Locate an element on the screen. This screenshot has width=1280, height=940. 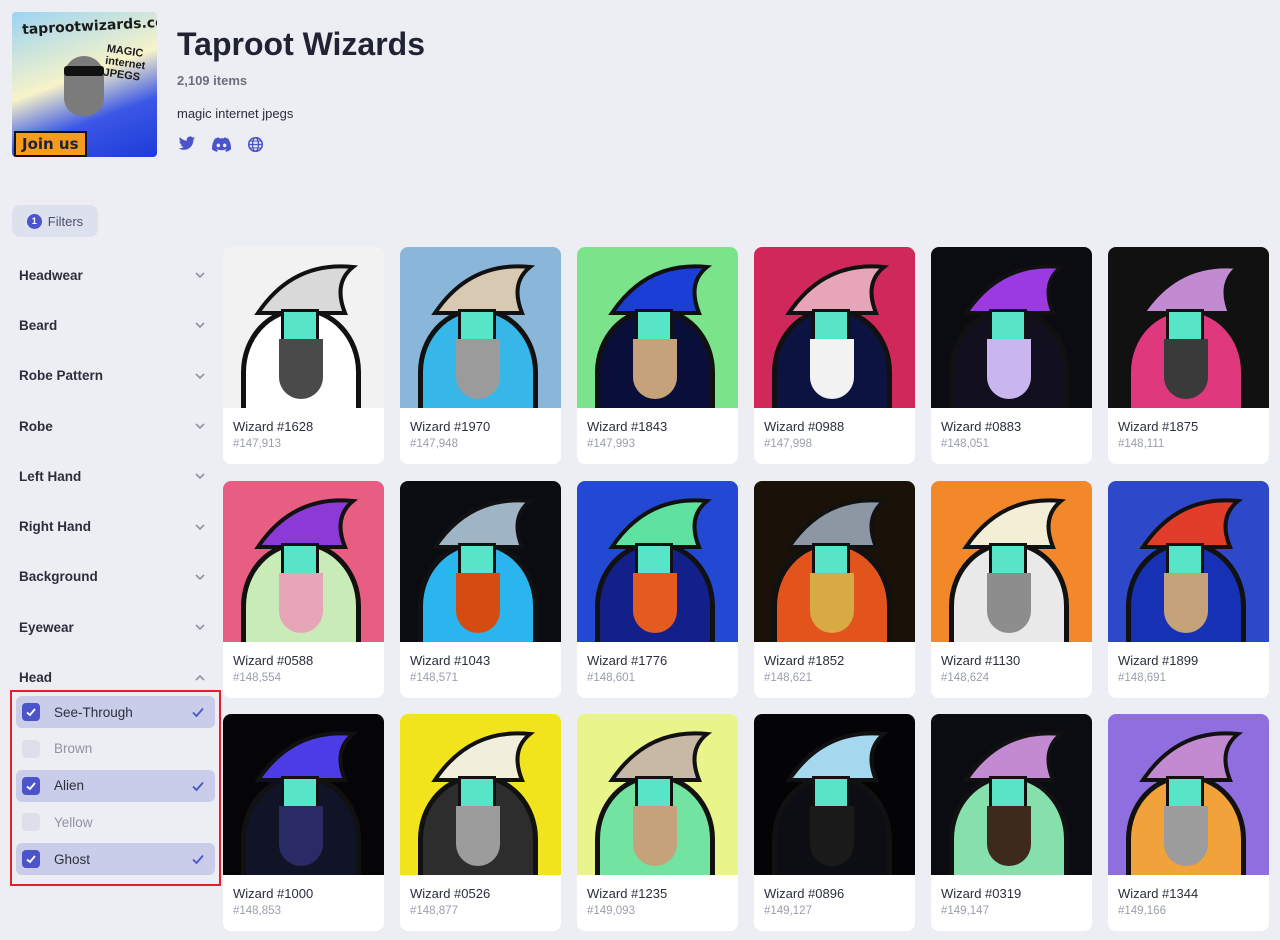
nft-name: Wizard #1875 is located at coordinates (1158, 426).